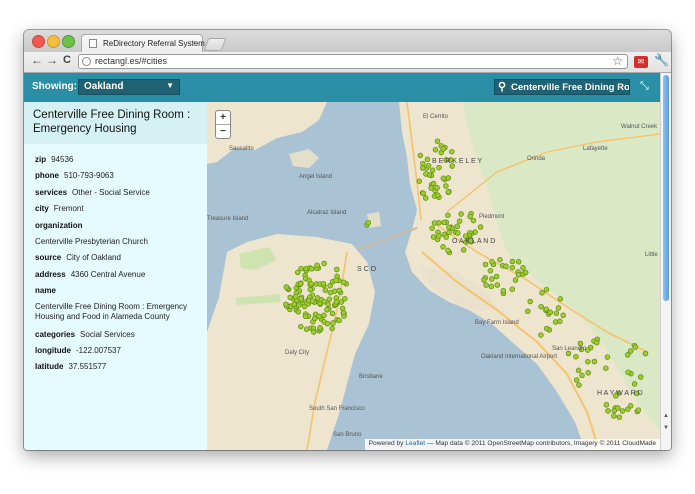  What do you see at coordinates (52, 60) in the screenshot?
I see `forward-icon: →` at bounding box center [52, 60].